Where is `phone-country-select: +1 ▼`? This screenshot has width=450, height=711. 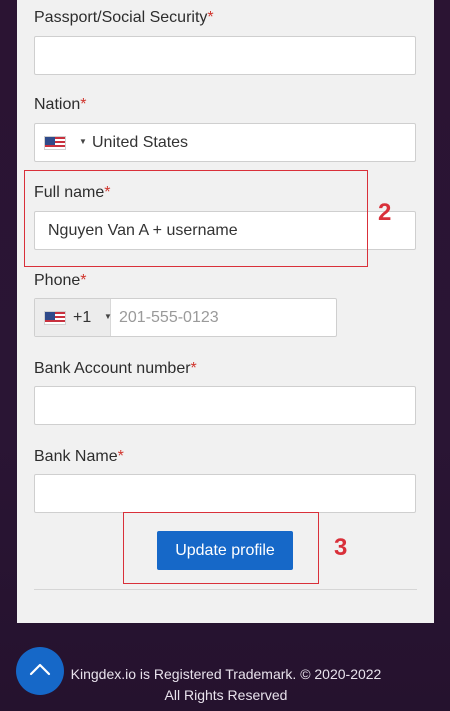
phone-country-select: +1 ▼ is located at coordinates (73, 317).